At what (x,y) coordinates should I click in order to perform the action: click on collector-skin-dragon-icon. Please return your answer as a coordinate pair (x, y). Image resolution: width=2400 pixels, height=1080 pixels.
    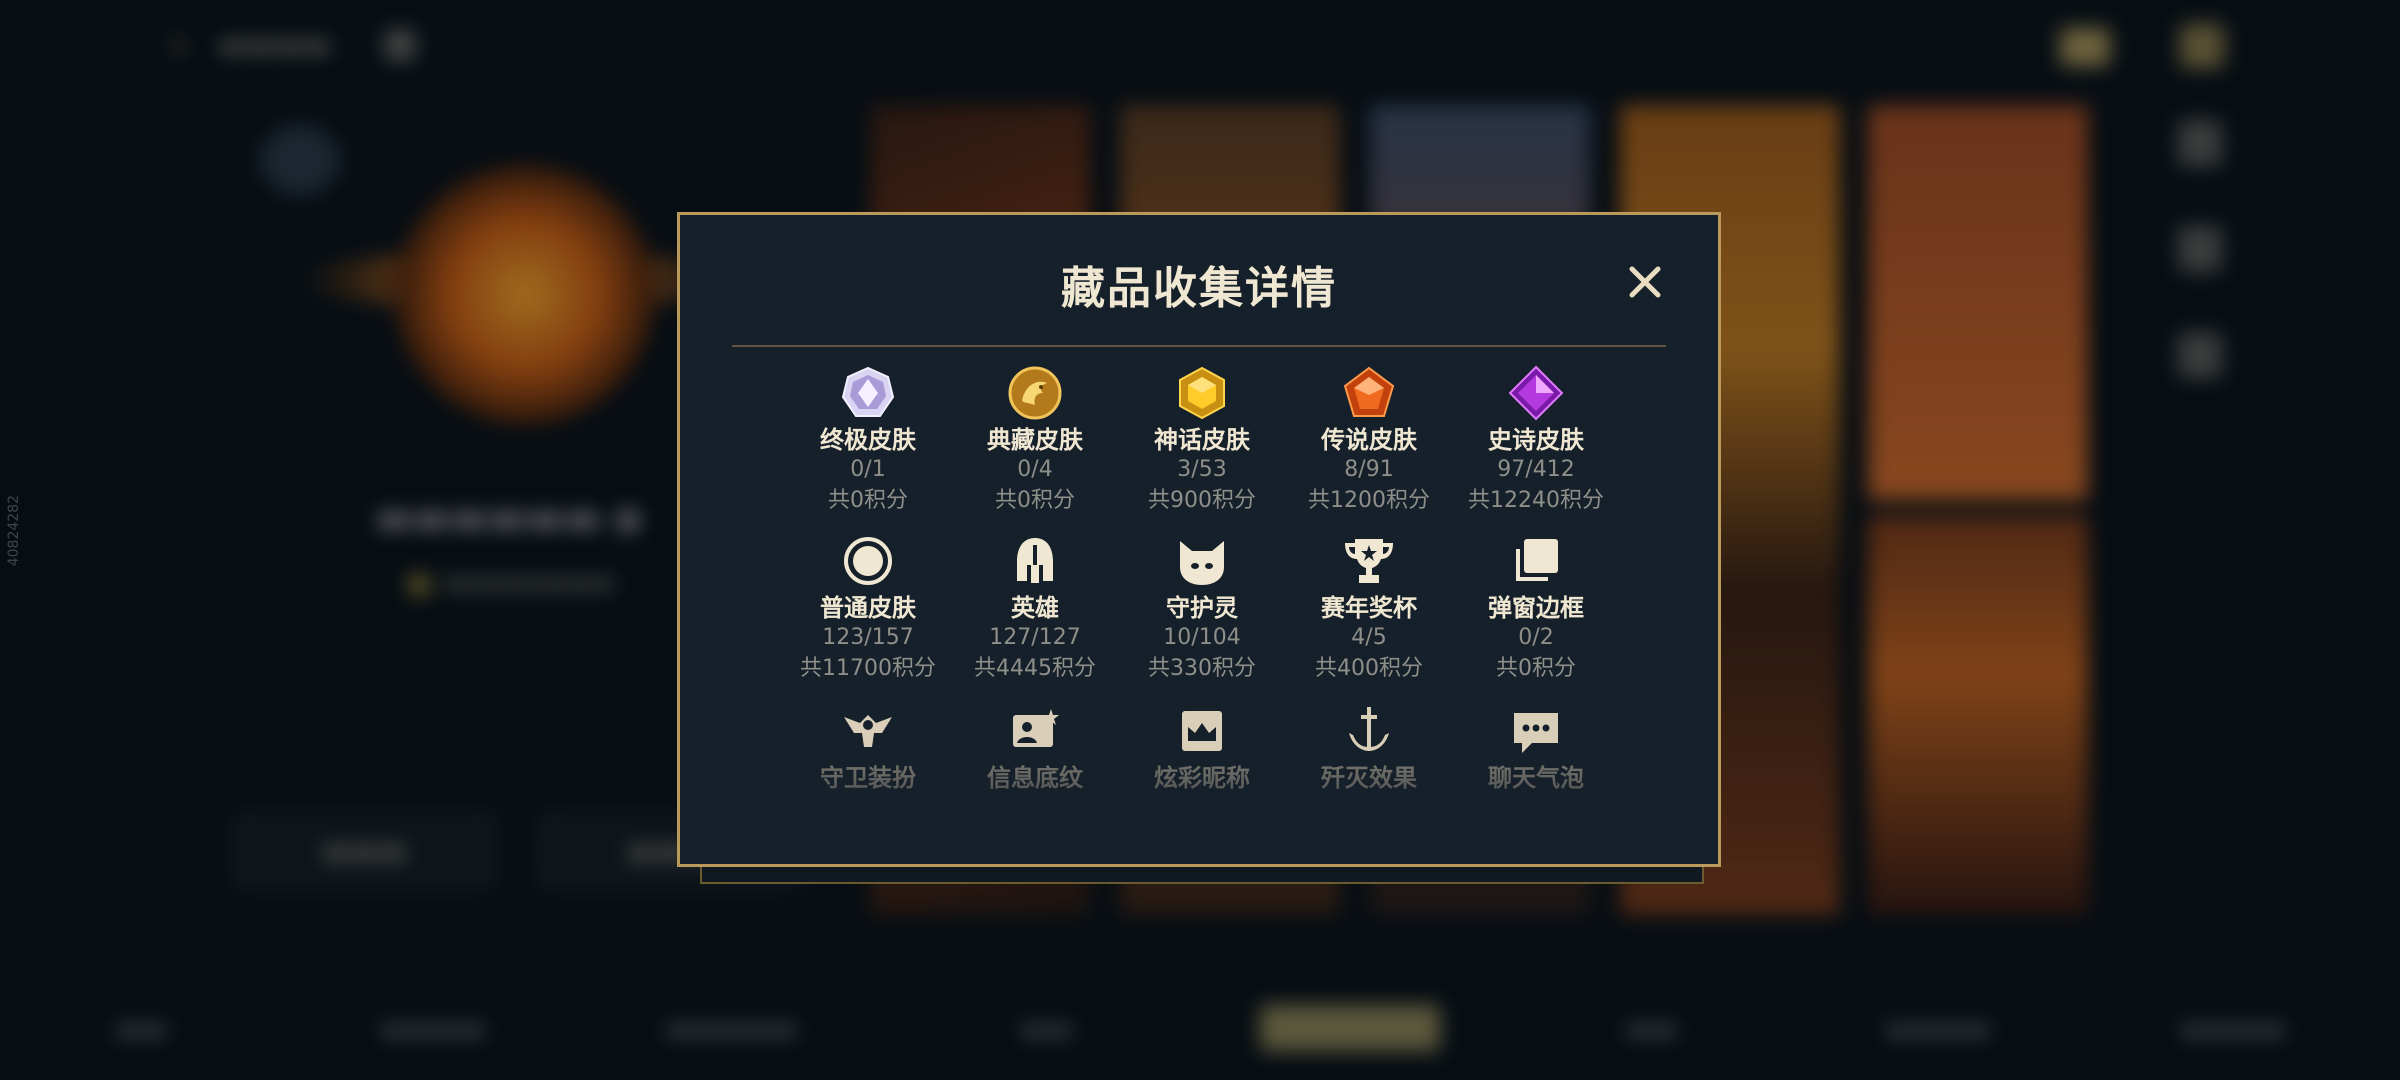
    Looking at the image, I should click on (1035, 393).